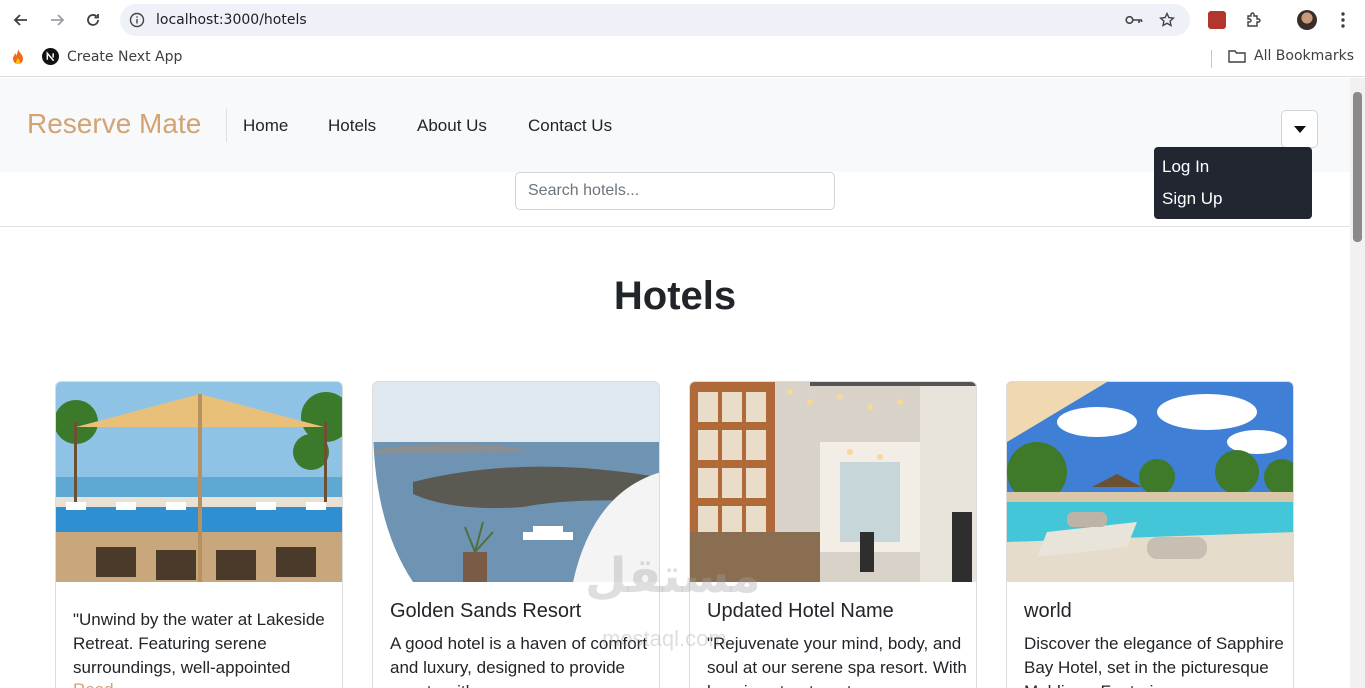 This screenshot has height=688, width=1365. I want to click on dropdown-item-log-in: Log In, so click(1185, 167).